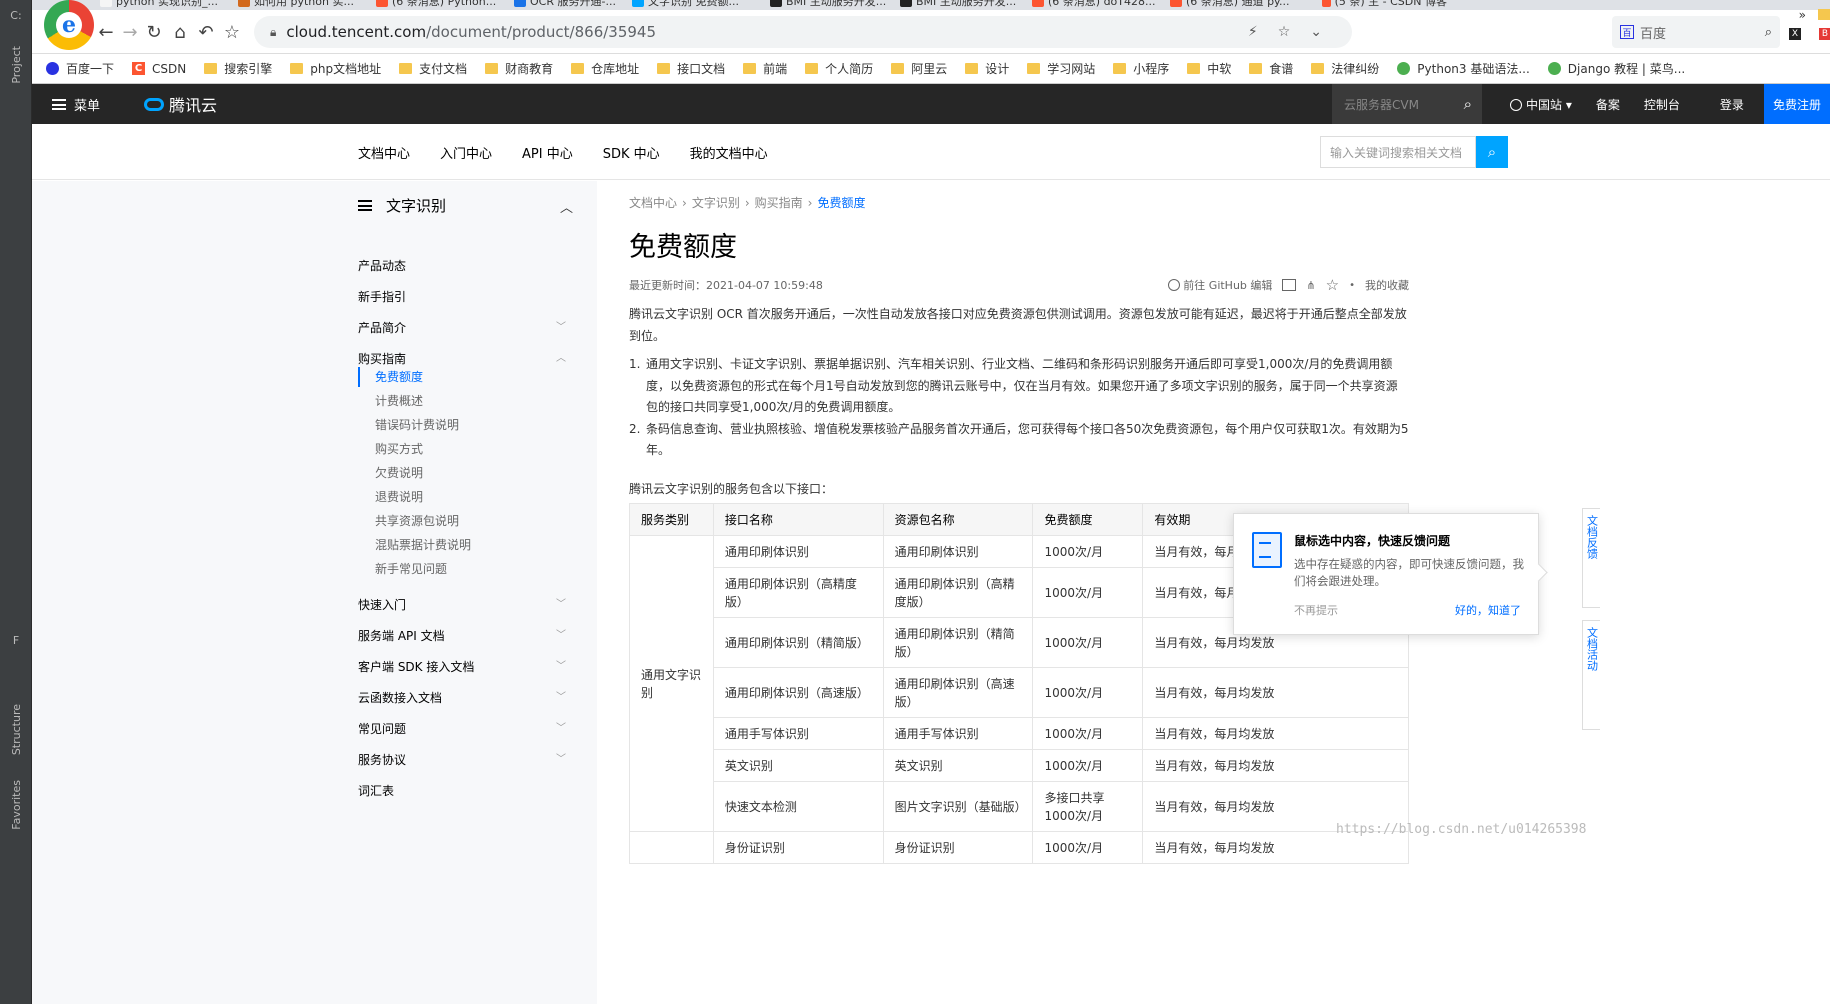 Image resolution: width=1830 pixels, height=1004 pixels. I want to click on sidebar-subitem: 欠费说明, so click(399, 473).